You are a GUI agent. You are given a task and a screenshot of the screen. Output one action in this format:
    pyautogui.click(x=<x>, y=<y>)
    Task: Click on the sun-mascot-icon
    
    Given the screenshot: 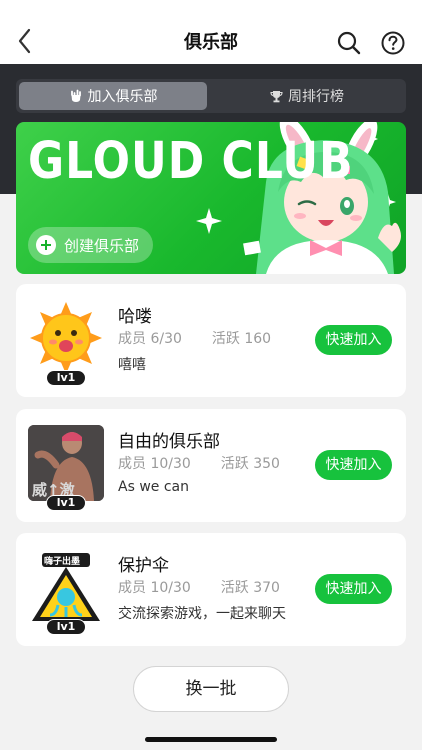 What is the action you would take?
    pyautogui.click(x=66, y=338)
    